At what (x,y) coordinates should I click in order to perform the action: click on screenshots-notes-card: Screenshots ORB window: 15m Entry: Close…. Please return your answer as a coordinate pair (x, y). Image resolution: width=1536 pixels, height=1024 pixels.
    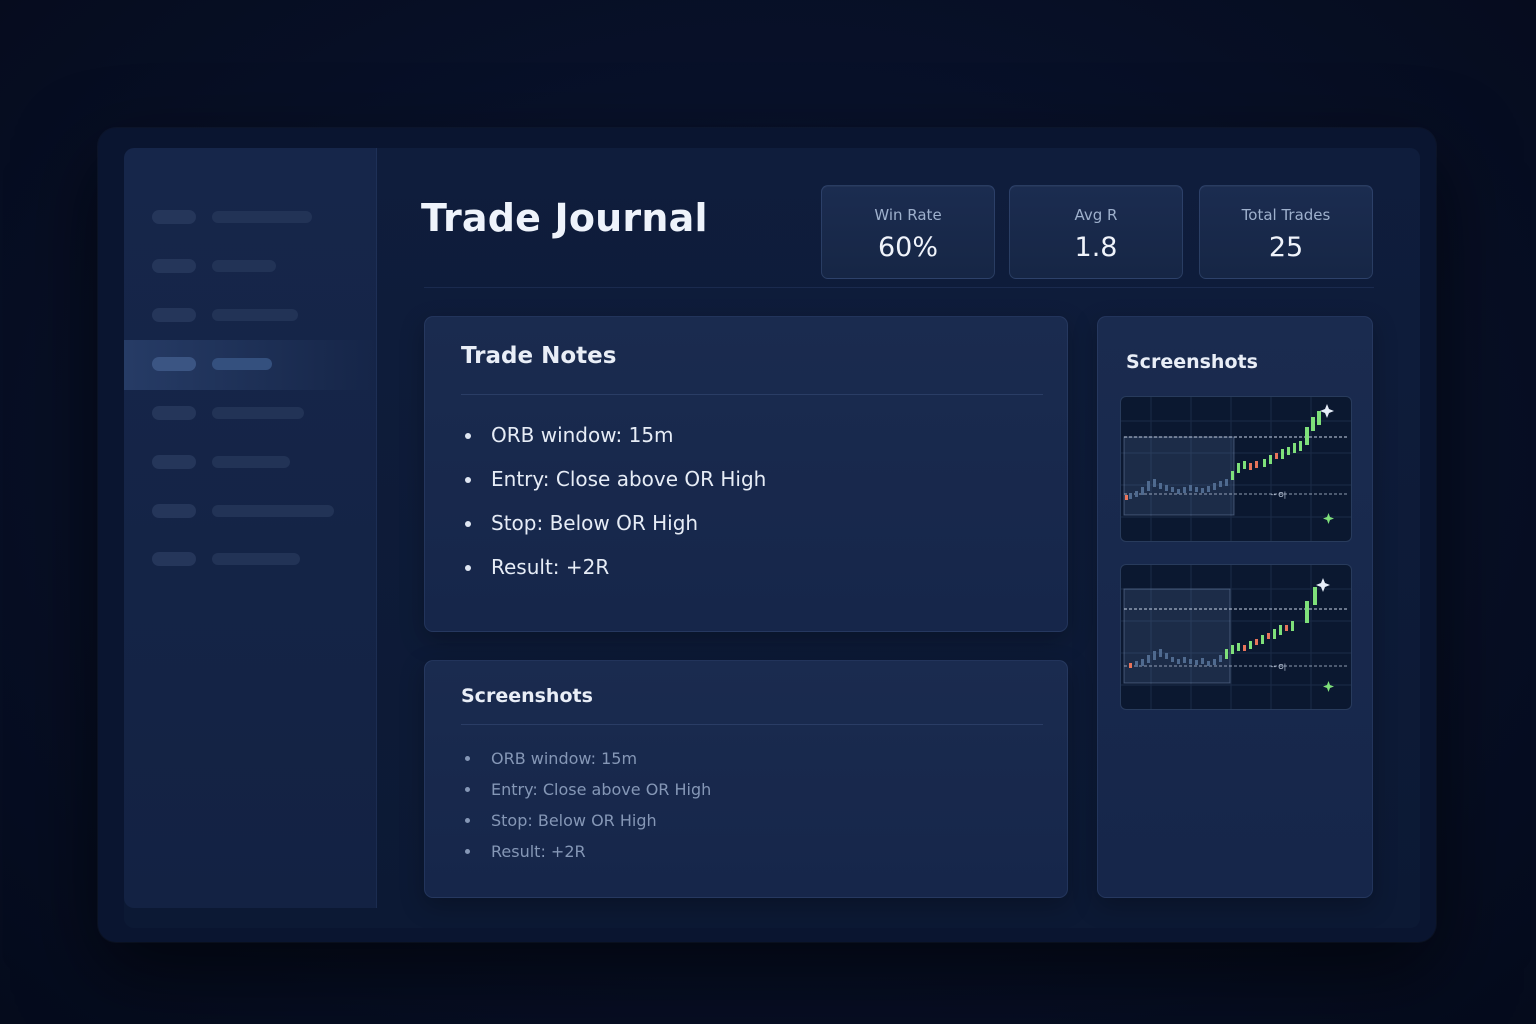
    Looking at the image, I should click on (746, 779).